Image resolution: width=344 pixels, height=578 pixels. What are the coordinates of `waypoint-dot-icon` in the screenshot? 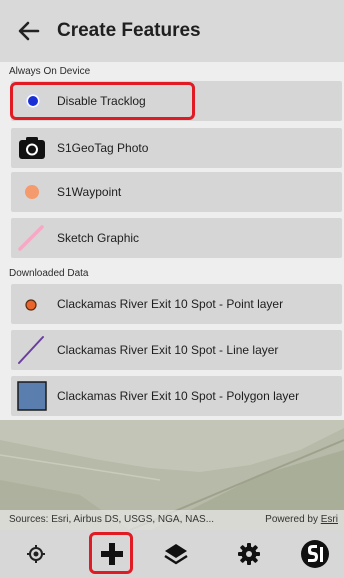 It's located at (32, 194).